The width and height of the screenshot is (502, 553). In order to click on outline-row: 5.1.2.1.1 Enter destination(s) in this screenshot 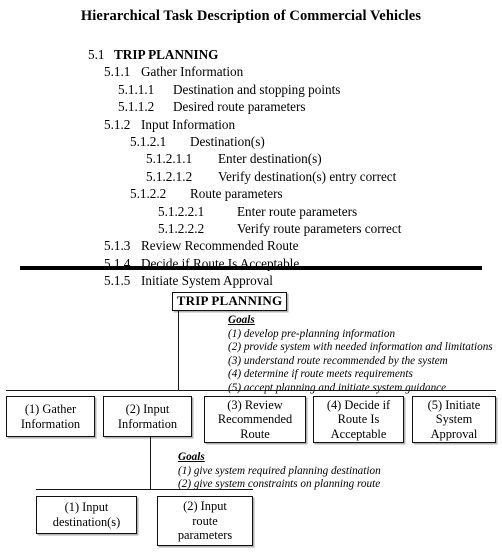, I will do `click(251, 158)`.